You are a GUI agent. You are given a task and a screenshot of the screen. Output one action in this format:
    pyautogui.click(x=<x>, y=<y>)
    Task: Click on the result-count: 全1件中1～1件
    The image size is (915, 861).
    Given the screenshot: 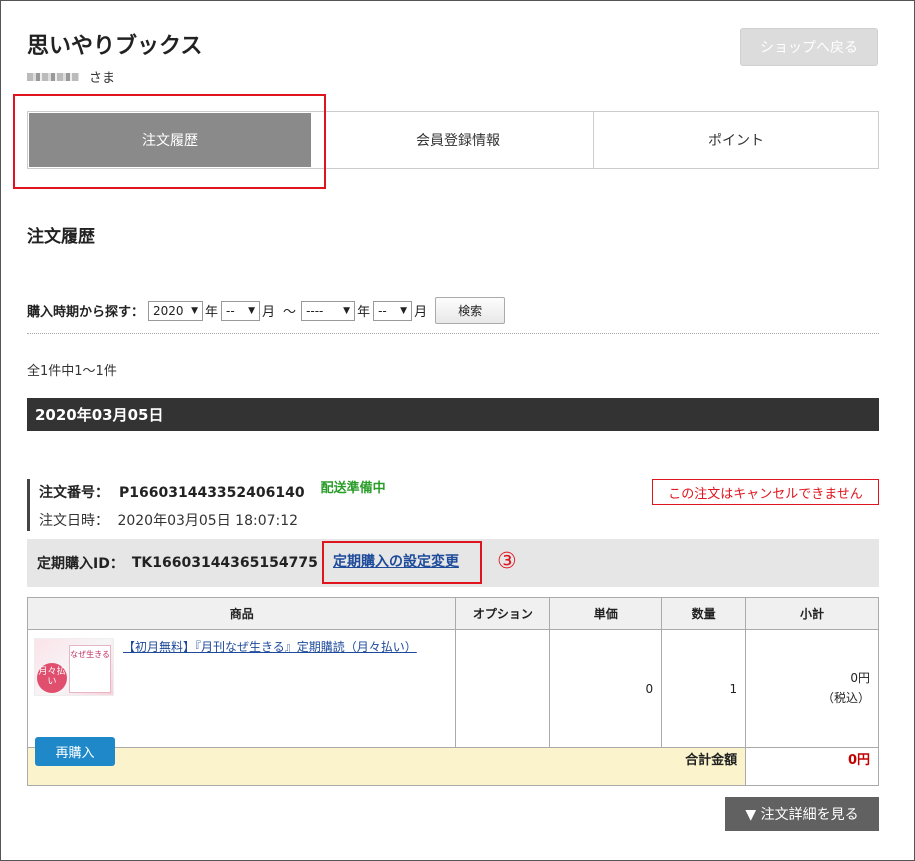 What is the action you would take?
    pyautogui.click(x=72, y=371)
    